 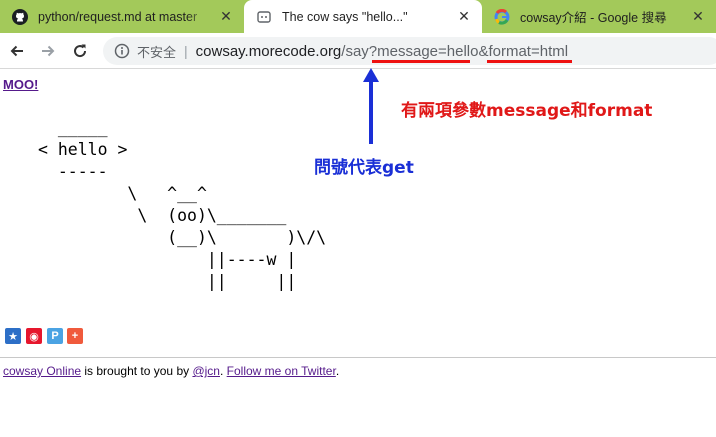 I want to click on back-icon, so click(x=17, y=51).